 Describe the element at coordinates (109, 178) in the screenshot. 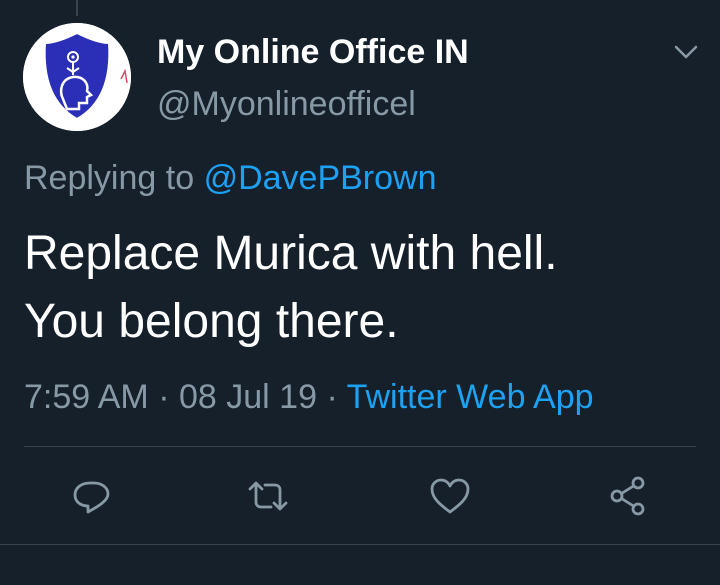

I see `replying-to-label: Replying to` at that location.